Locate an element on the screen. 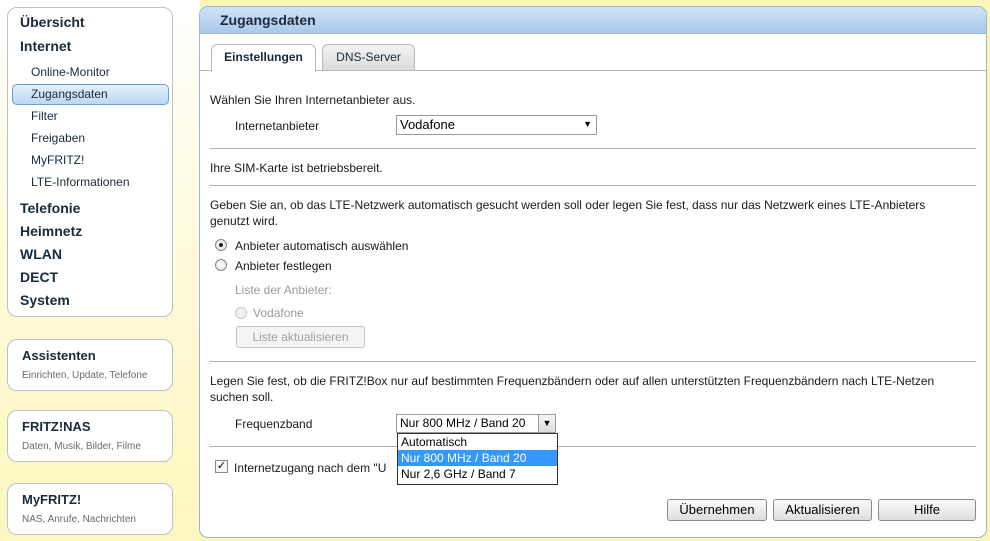 This screenshot has height=541, width=990. provider-select: Vodafone ▼ is located at coordinates (496, 125).